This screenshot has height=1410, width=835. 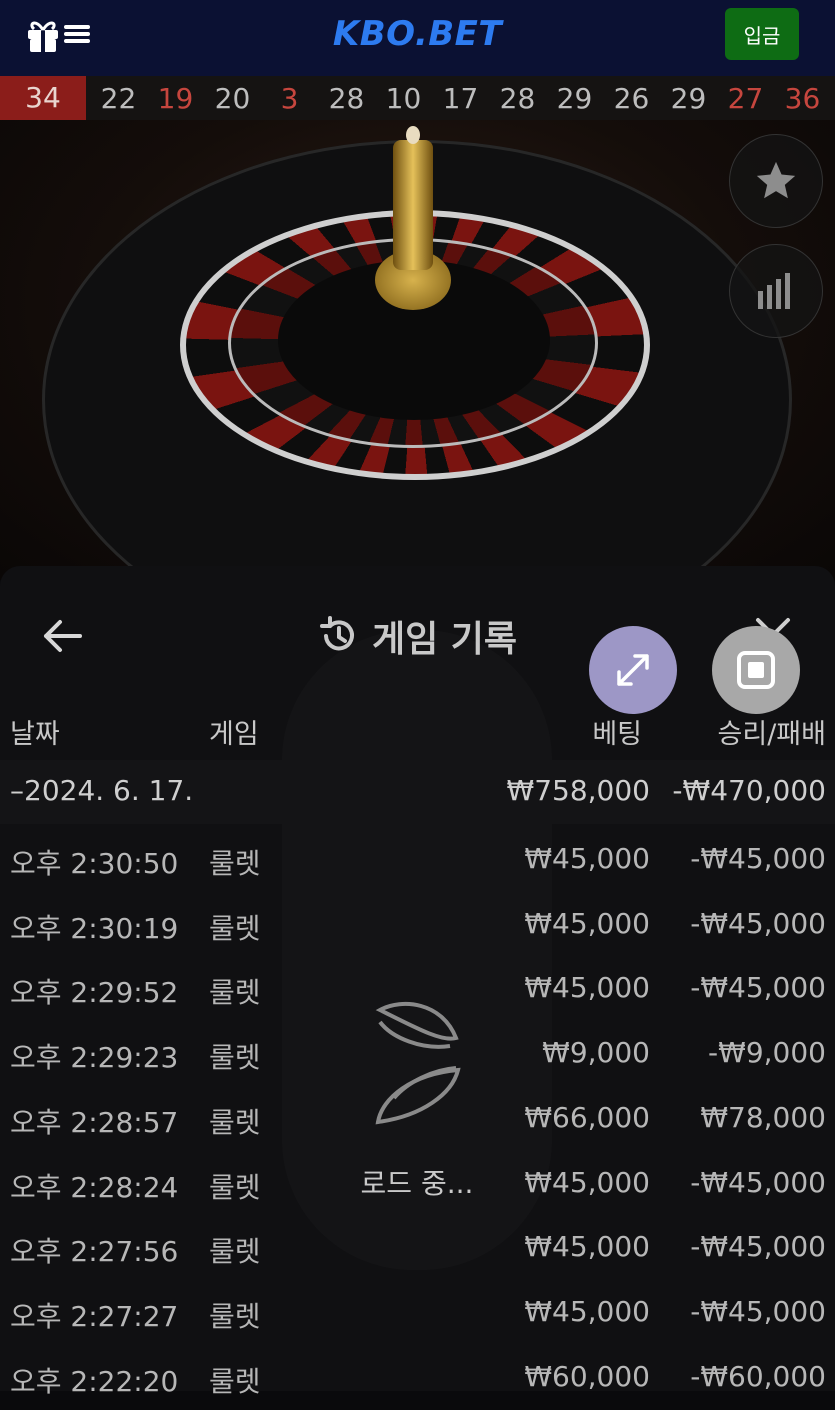 I want to click on row-bet: ₩66,000, so click(x=587, y=1117).